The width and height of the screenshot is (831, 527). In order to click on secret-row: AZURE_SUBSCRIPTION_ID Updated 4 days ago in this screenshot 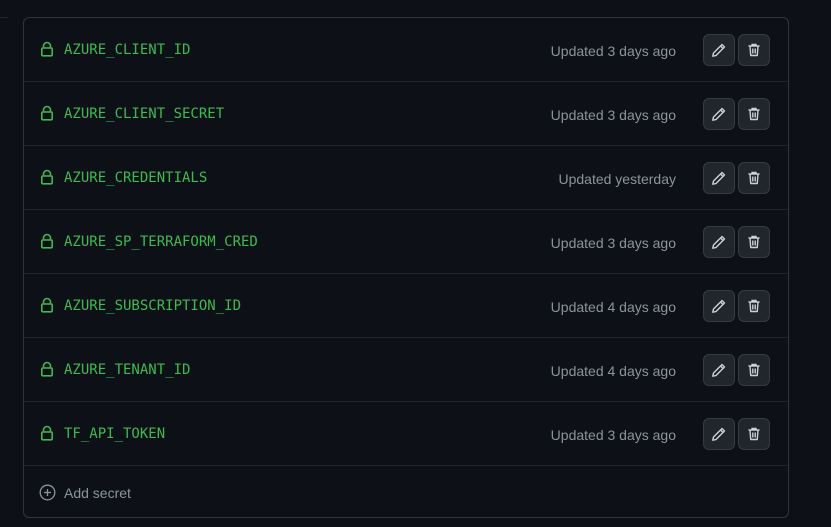, I will do `click(406, 306)`.